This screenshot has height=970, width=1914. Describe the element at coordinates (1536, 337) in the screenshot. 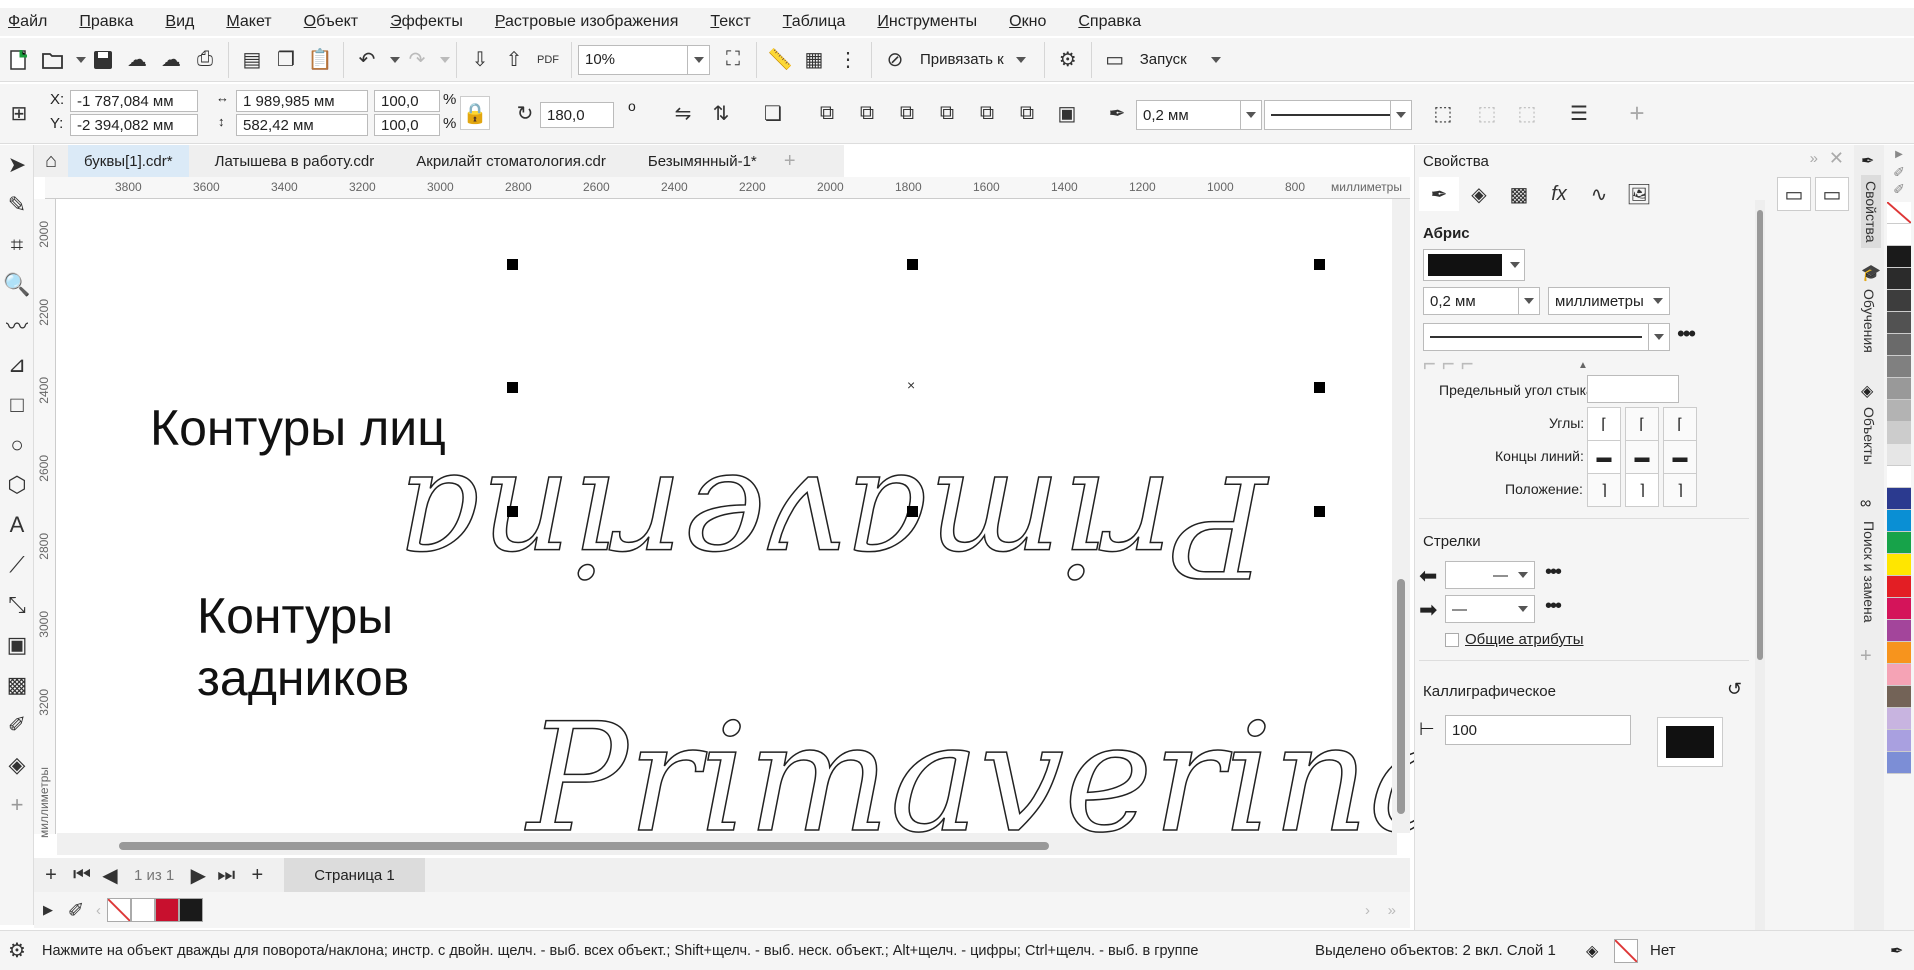

I see `panel-line-style-field` at that location.